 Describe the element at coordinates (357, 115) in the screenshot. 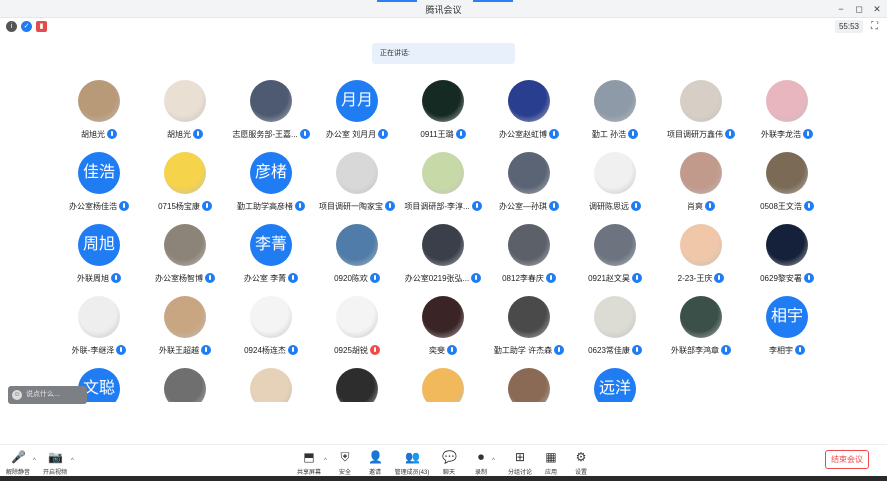

I see `participant-tile: 月月 办公室 刘月月` at that location.